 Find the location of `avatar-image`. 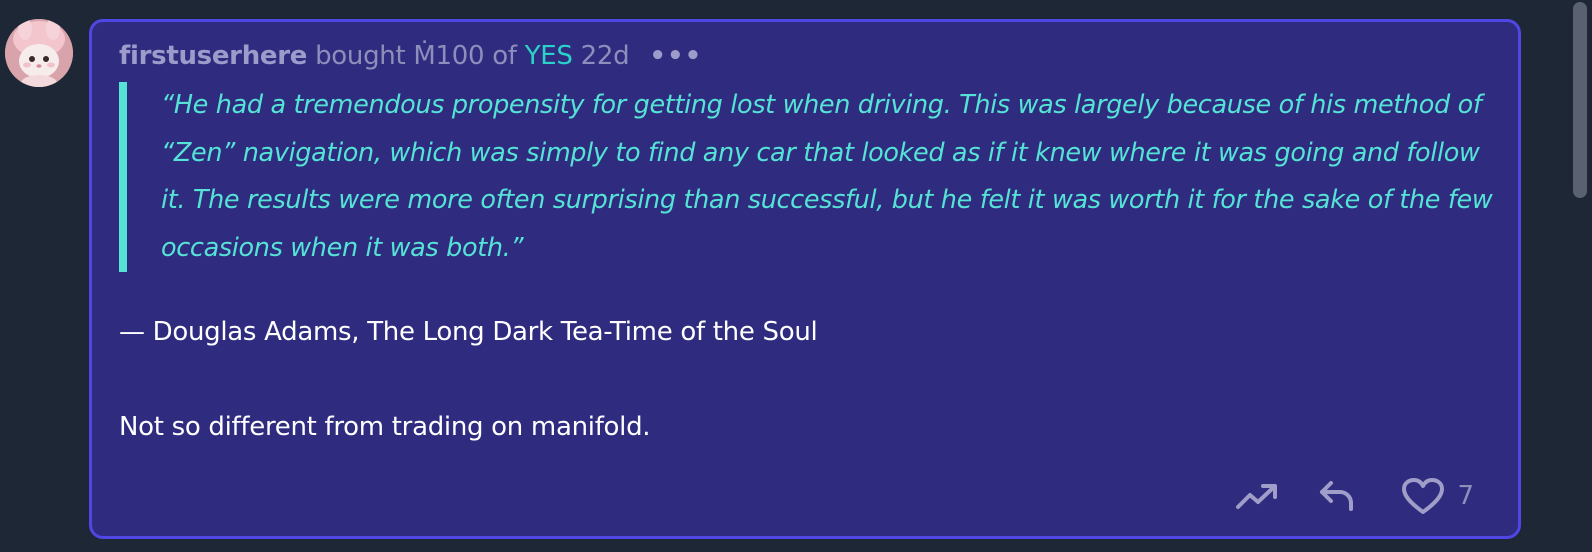

avatar-image is located at coordinates (39, 53).